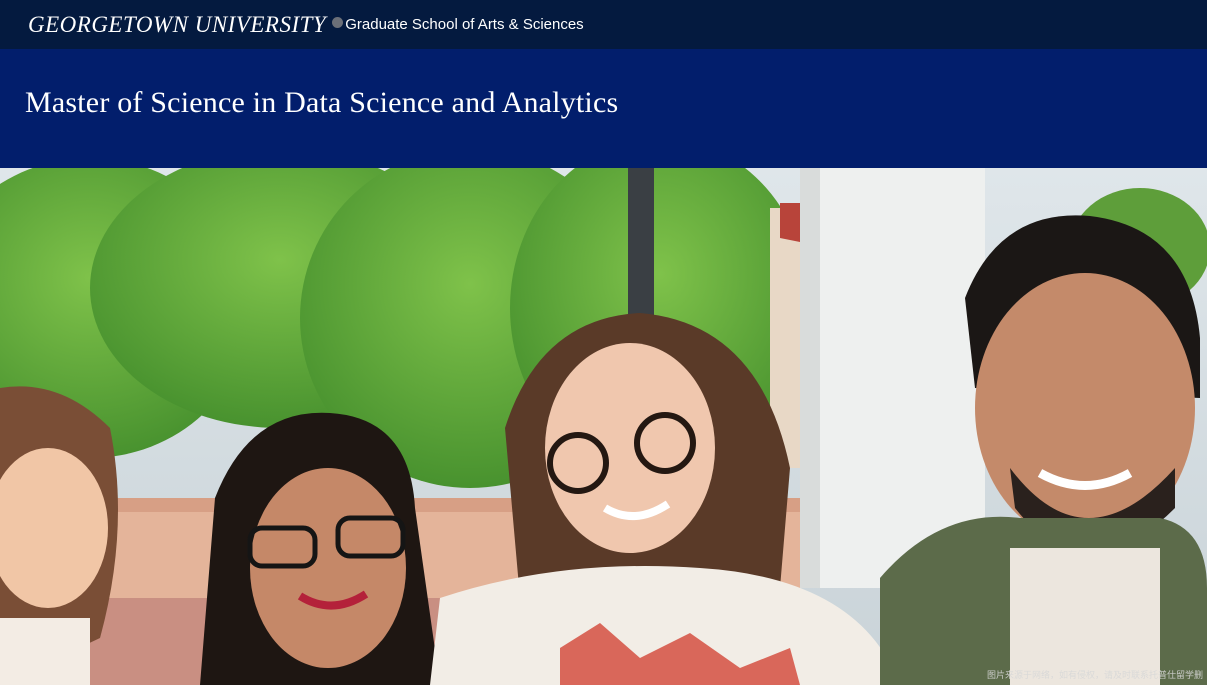 This screenshot has height=685, width=1207. I want to click on image-source-watermark: 图片来源于网络，如有侵权，请及时联系托普仕留学删, so click(1094, 676).